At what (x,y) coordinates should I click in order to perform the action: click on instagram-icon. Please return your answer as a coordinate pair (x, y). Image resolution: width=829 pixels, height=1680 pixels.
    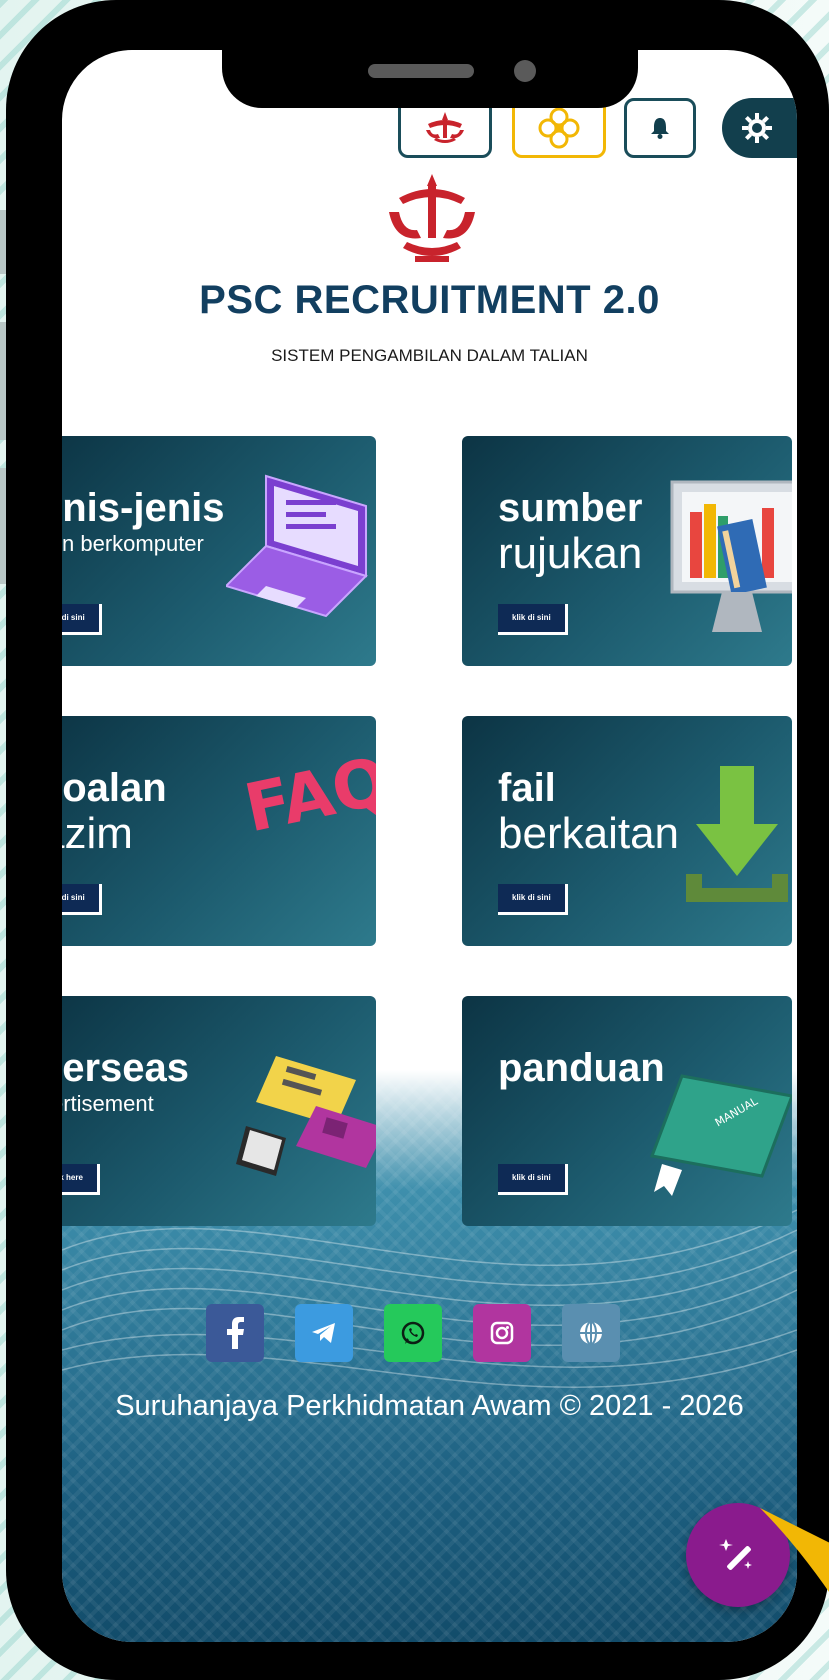
    Looking at the image, I should click on (502, 1333).